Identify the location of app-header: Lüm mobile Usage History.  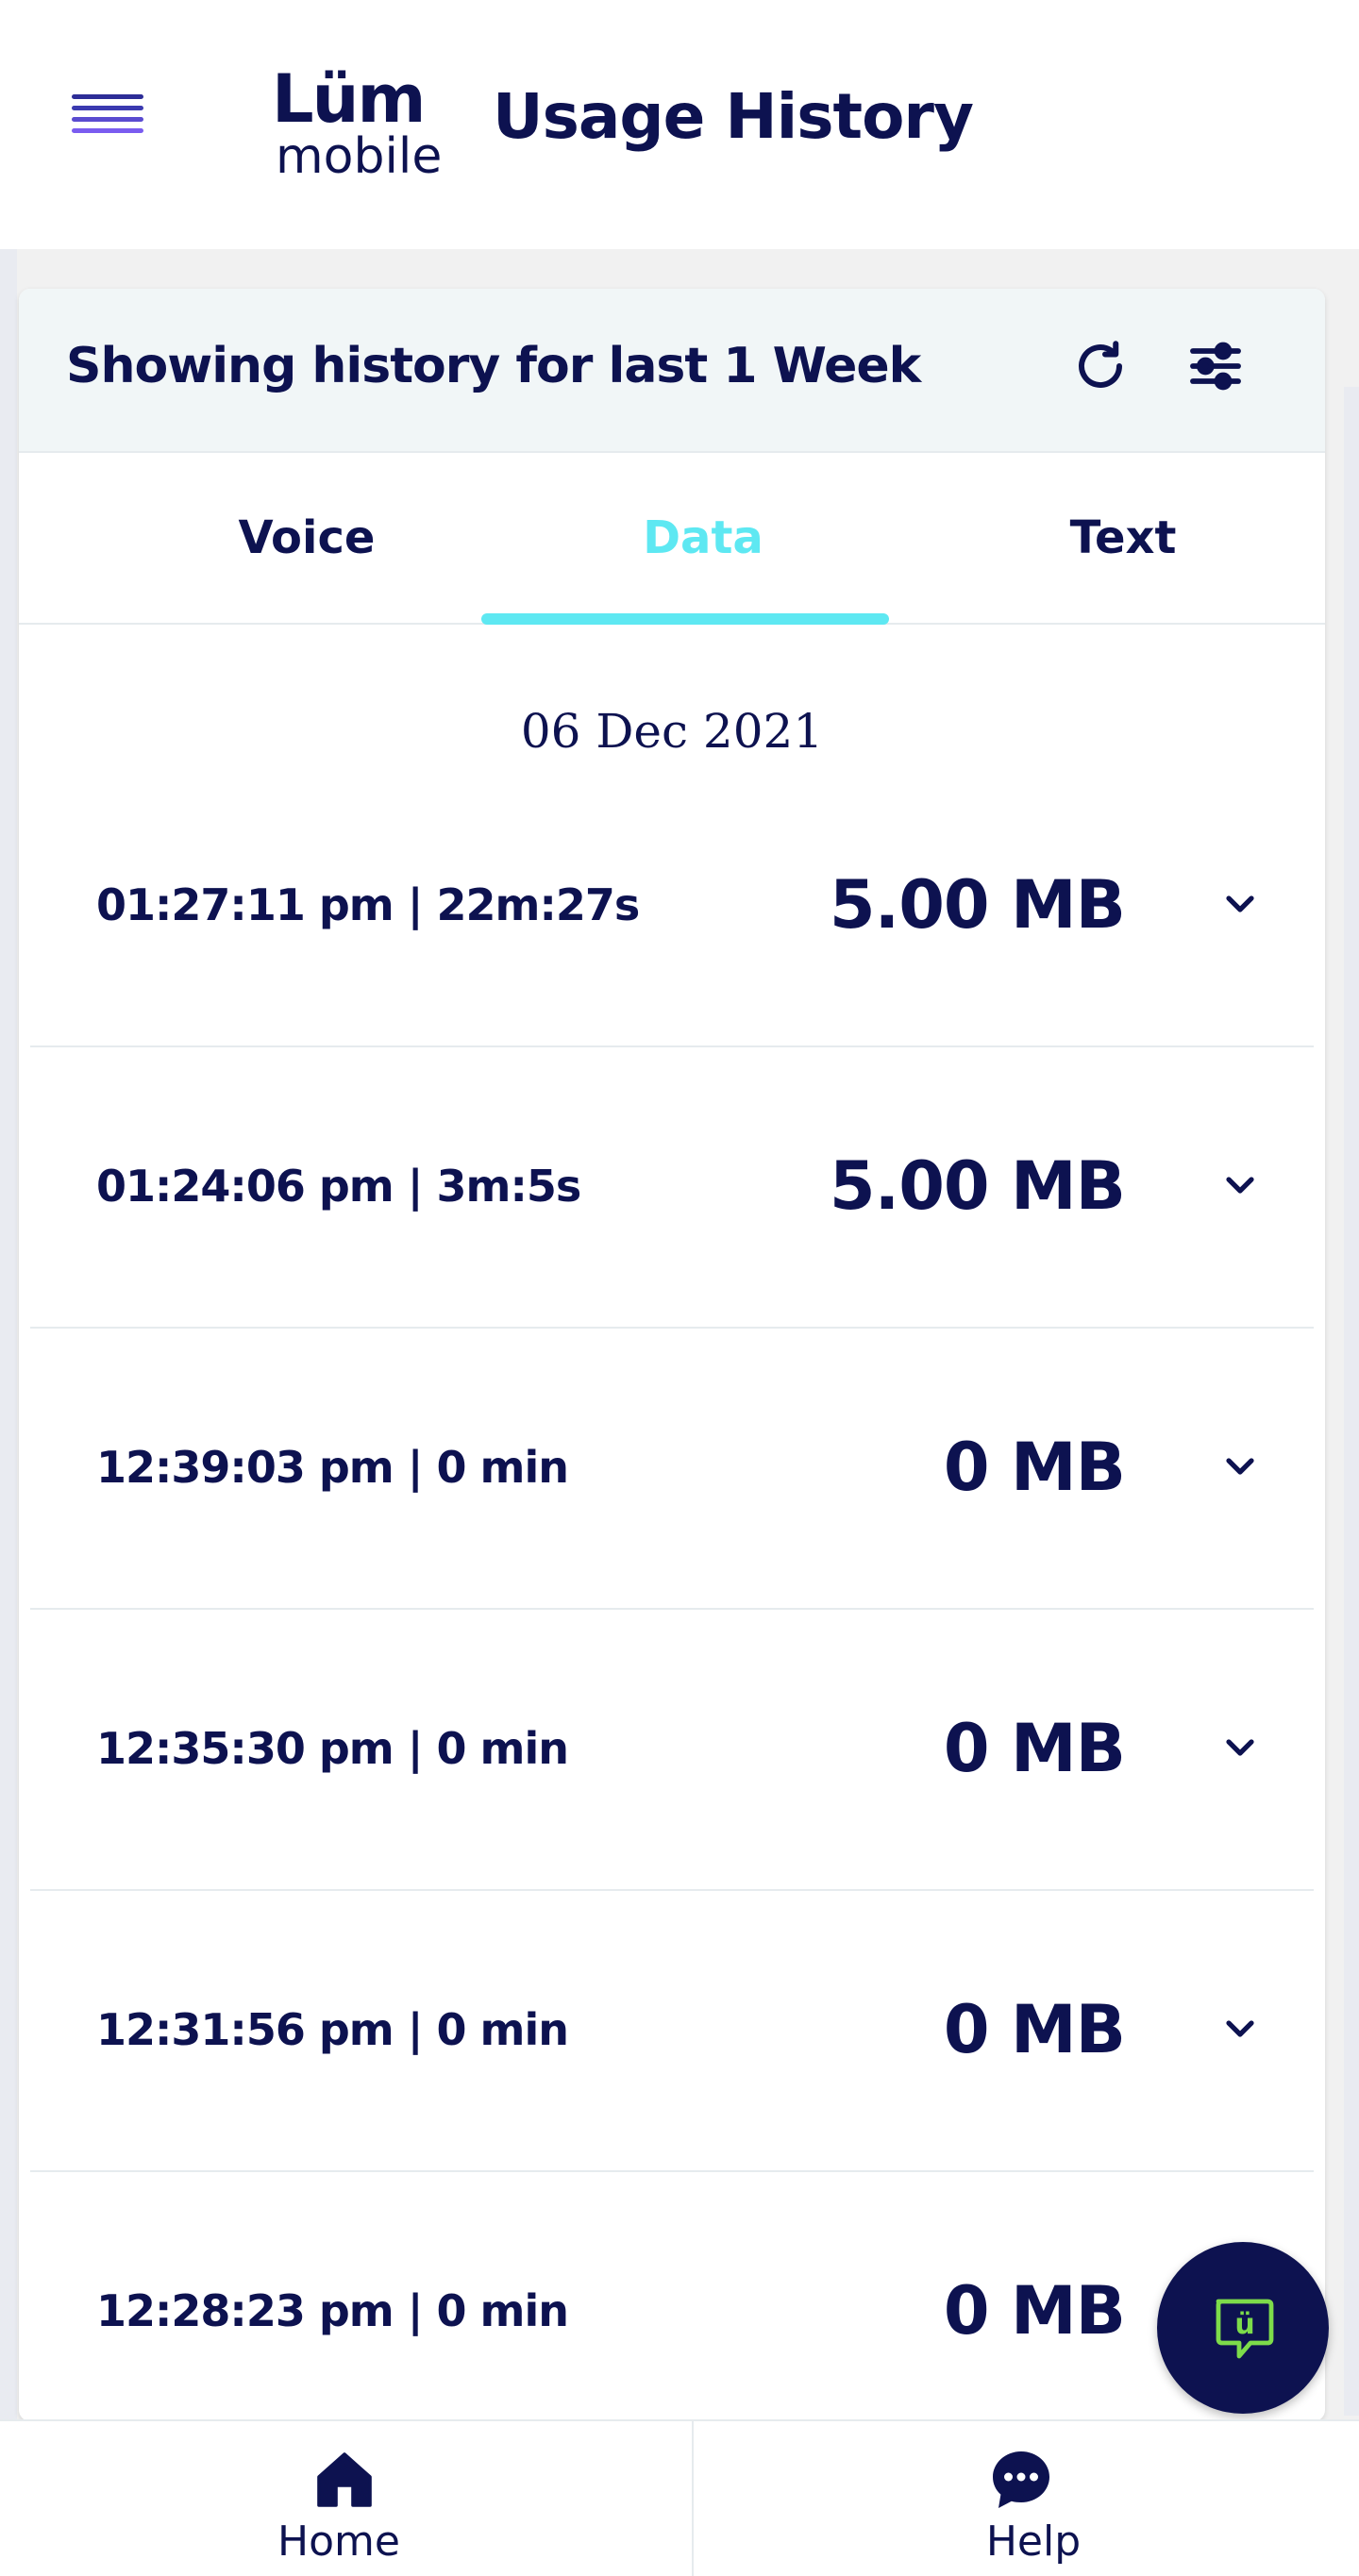
(679, 124).